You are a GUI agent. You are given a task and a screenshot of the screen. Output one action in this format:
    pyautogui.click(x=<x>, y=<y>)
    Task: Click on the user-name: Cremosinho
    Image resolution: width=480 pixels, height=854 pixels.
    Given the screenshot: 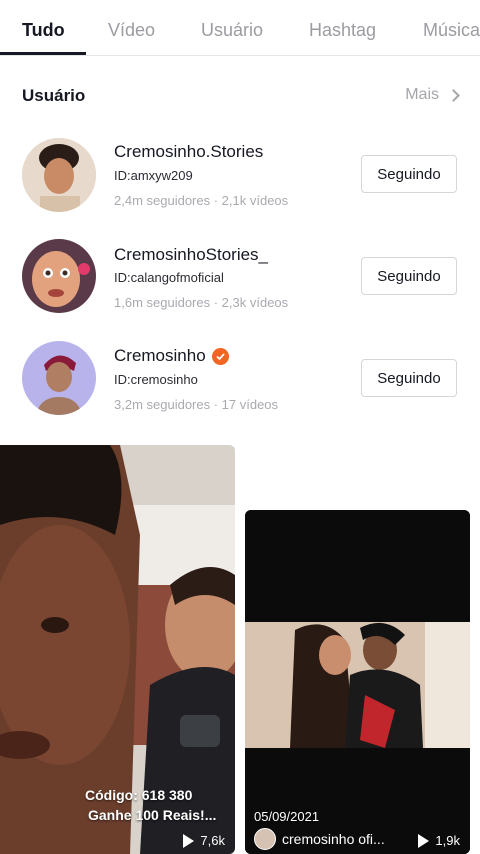 What is the action you would take?
    pyautogui.click(x=171, y=356)
    